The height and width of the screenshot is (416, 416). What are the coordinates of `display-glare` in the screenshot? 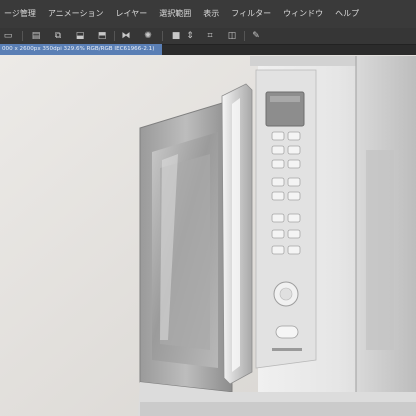 It's located at (285, 99).